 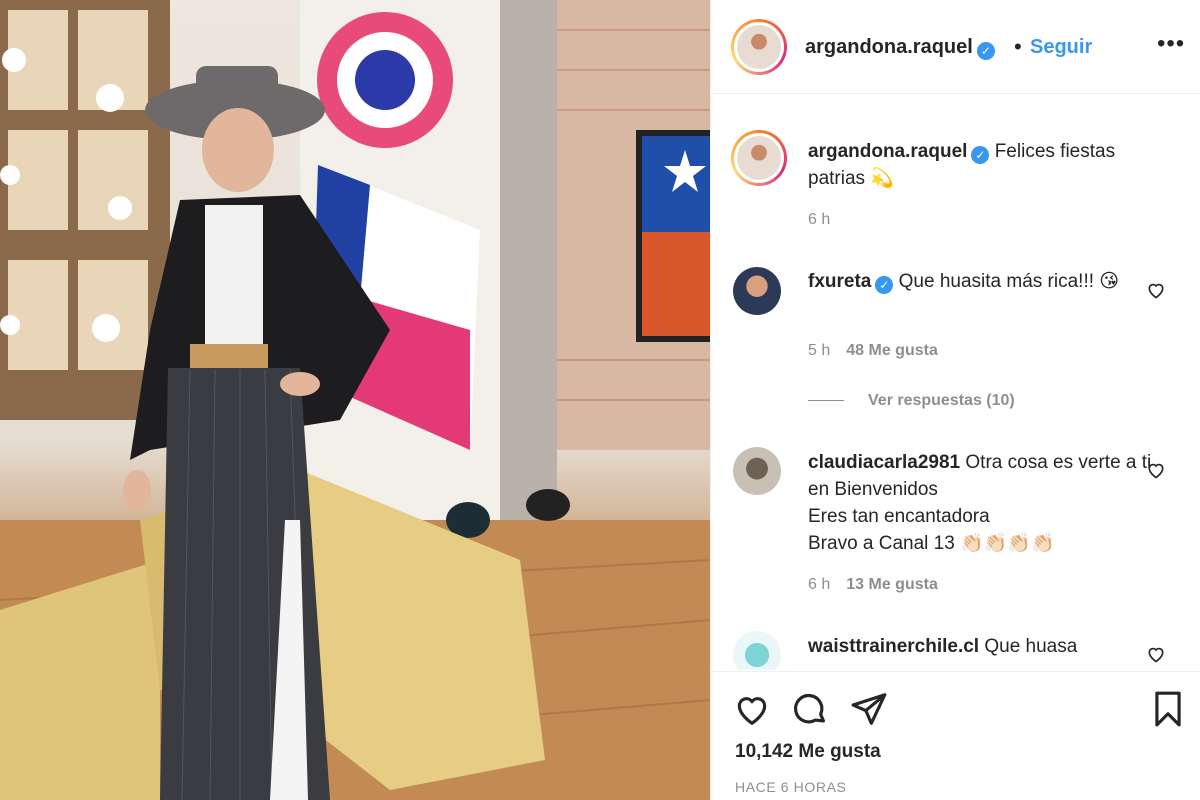 What do you see at coordinates (893, 646) in the screenshot?
I see `comment-username: waisttrainerchile.cl` at bounding box center [893, 646].